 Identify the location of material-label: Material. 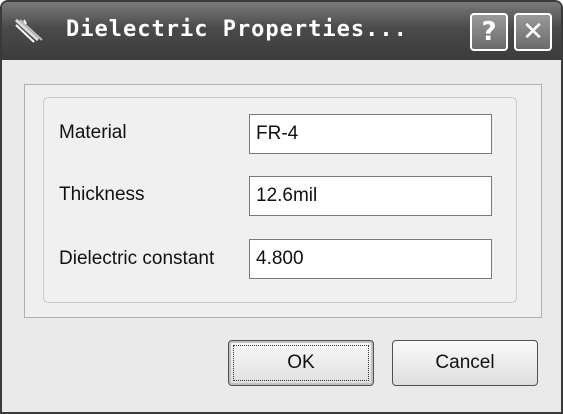
(93, 132).